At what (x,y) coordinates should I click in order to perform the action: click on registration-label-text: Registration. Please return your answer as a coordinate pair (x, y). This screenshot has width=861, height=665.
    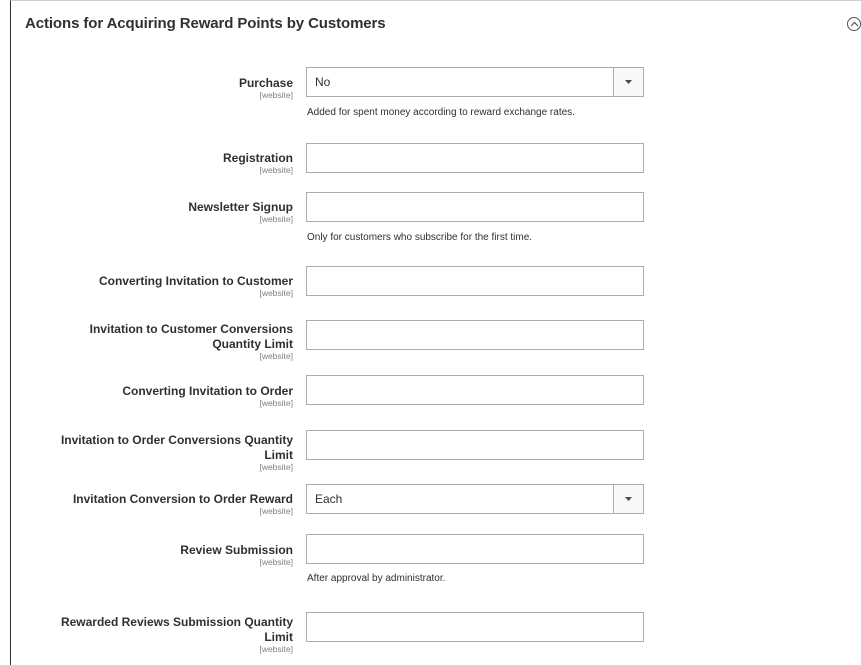
    Looking at the image, I should click on (257, 158).